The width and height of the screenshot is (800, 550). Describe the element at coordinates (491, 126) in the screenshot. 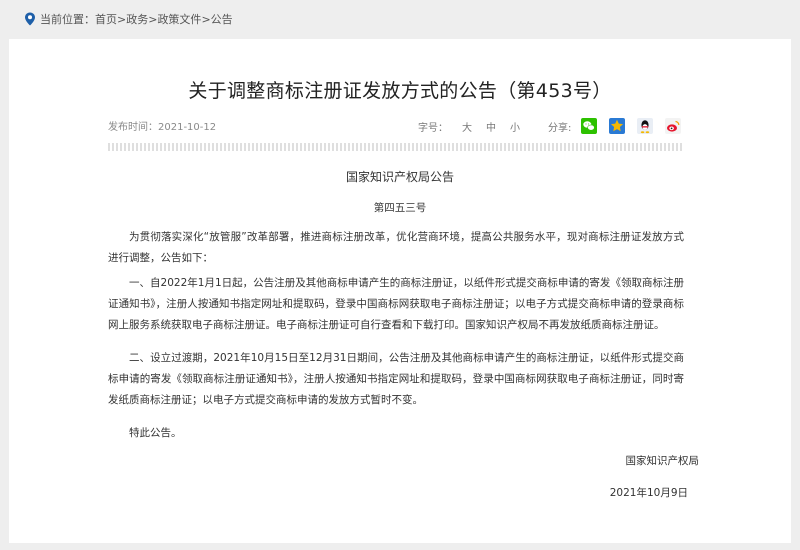

I see `font-size-medium-button: 中` at that location.